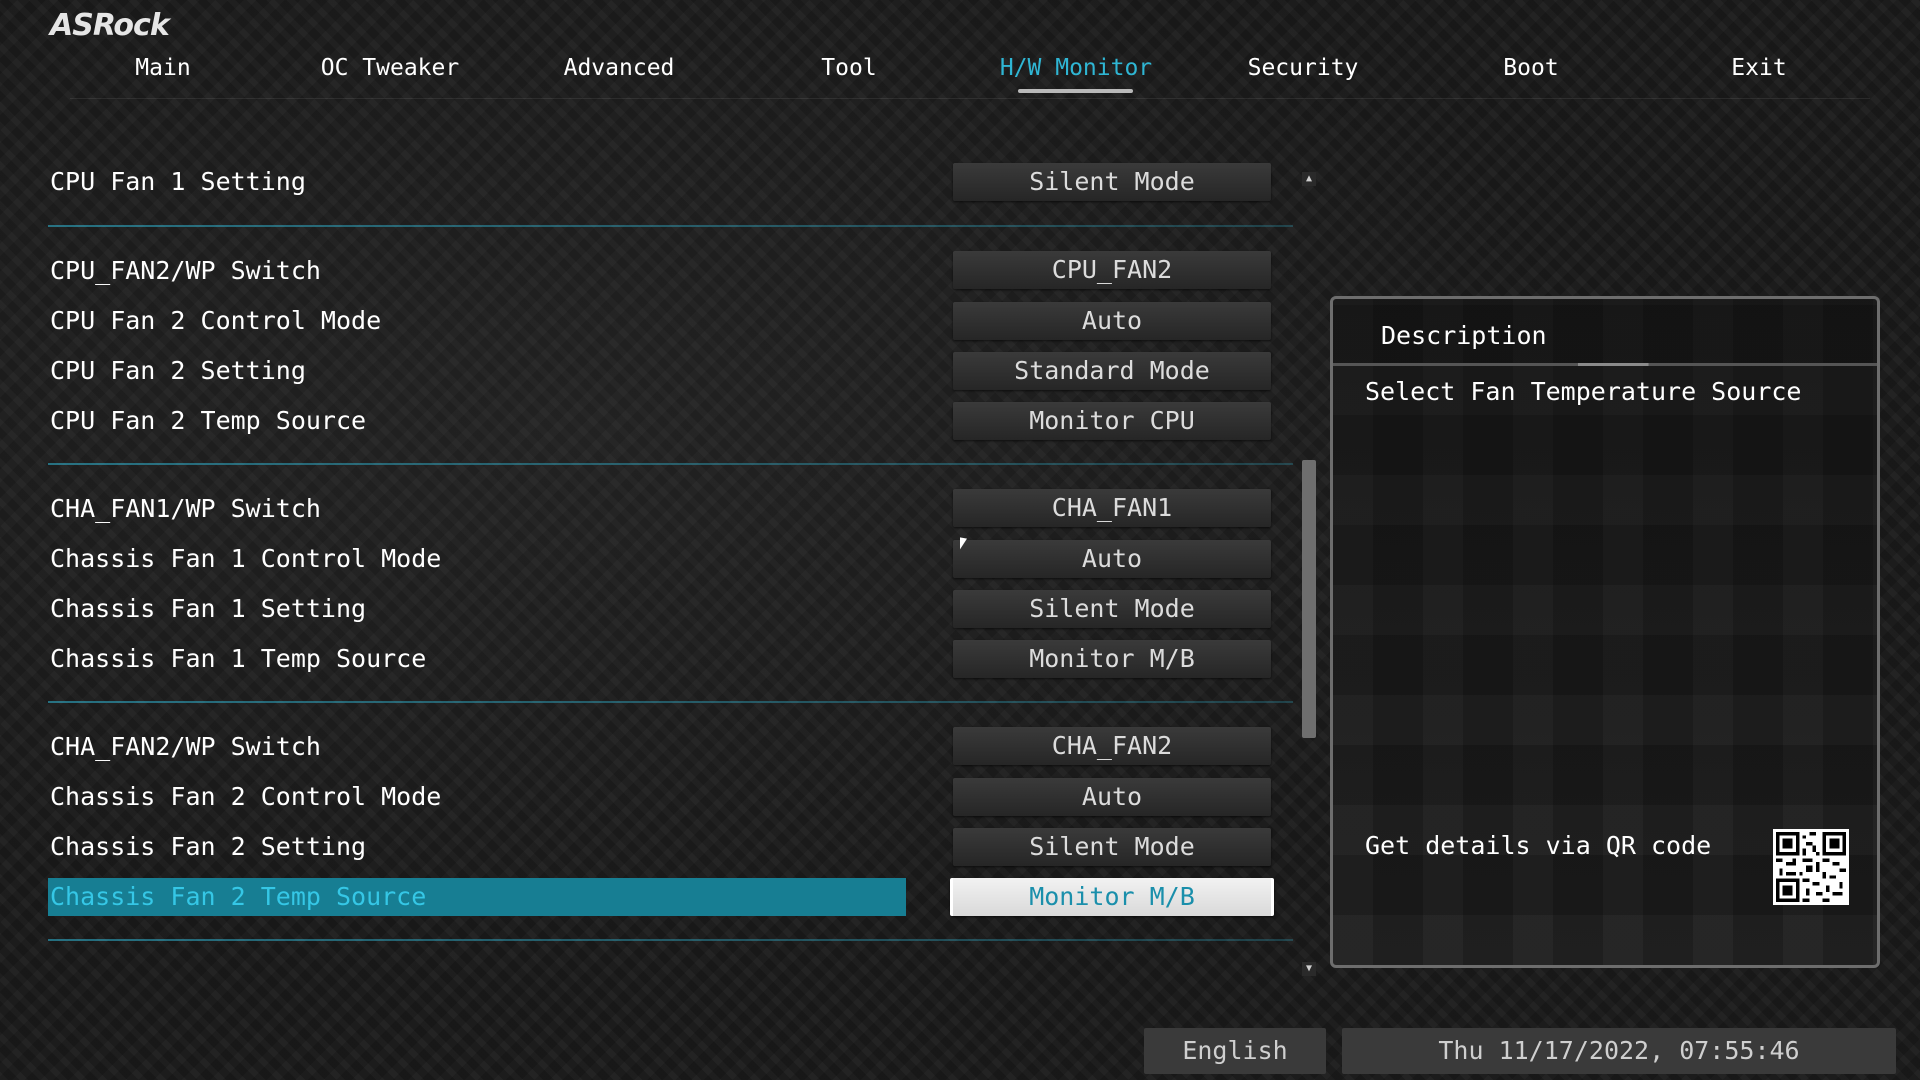  Describe the element at coordinates (970, 98) in the screenshot. I see `header-divider` at that location.